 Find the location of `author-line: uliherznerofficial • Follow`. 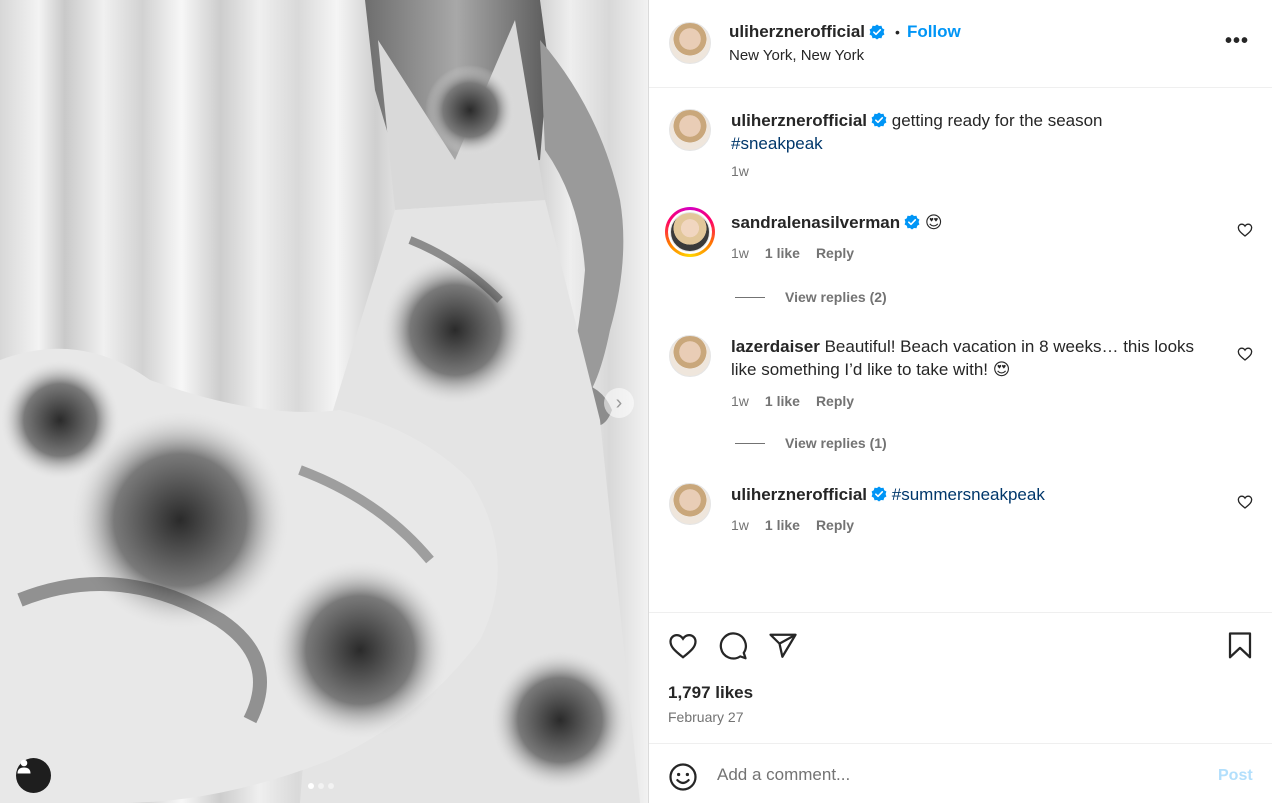

author-line: uliherznerofficial • Follow is located at coordinates (845, 32).